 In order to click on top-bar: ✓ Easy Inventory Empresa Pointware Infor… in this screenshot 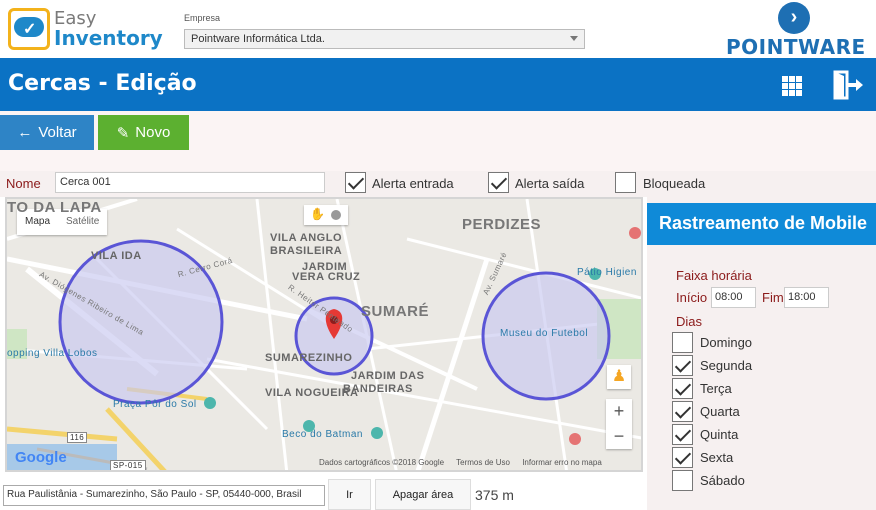, I will do `click(438, 29)`.